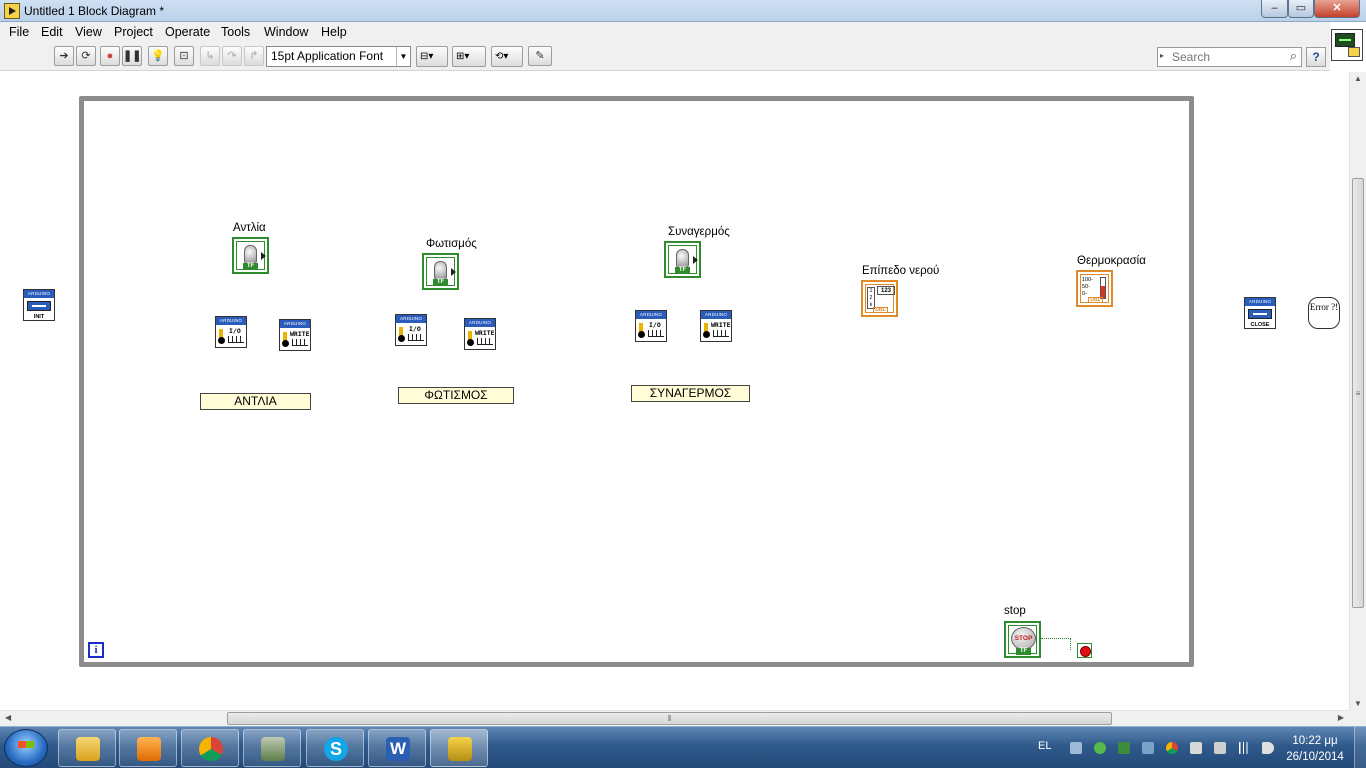  Describe the element at coordinates (1316, 57) in the screenshot. I see `context-help-button: ?` at that location.